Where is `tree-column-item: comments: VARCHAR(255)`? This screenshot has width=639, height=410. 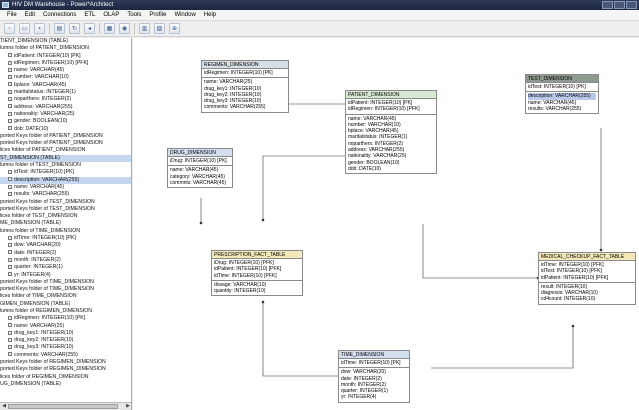 tree-column-item: comments: VARCHAR(255) is located at coordinates (65, 355).